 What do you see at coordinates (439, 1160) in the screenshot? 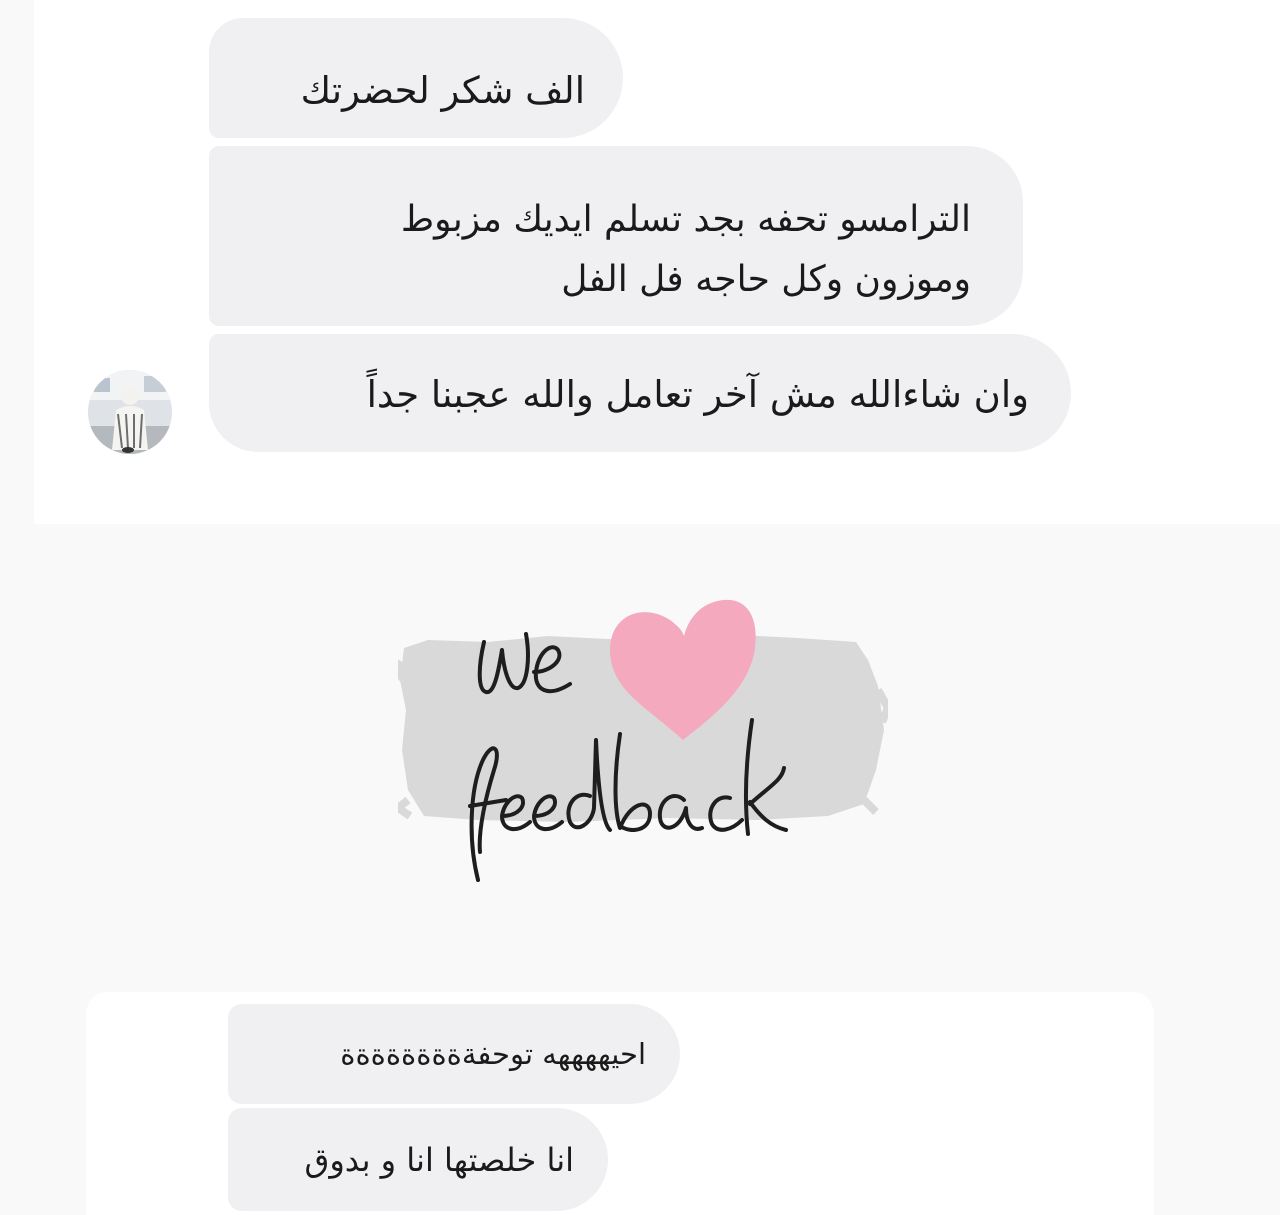
I see `message-text: انا خلصتها انا و بدوق` at bounding box center [439, 1160].